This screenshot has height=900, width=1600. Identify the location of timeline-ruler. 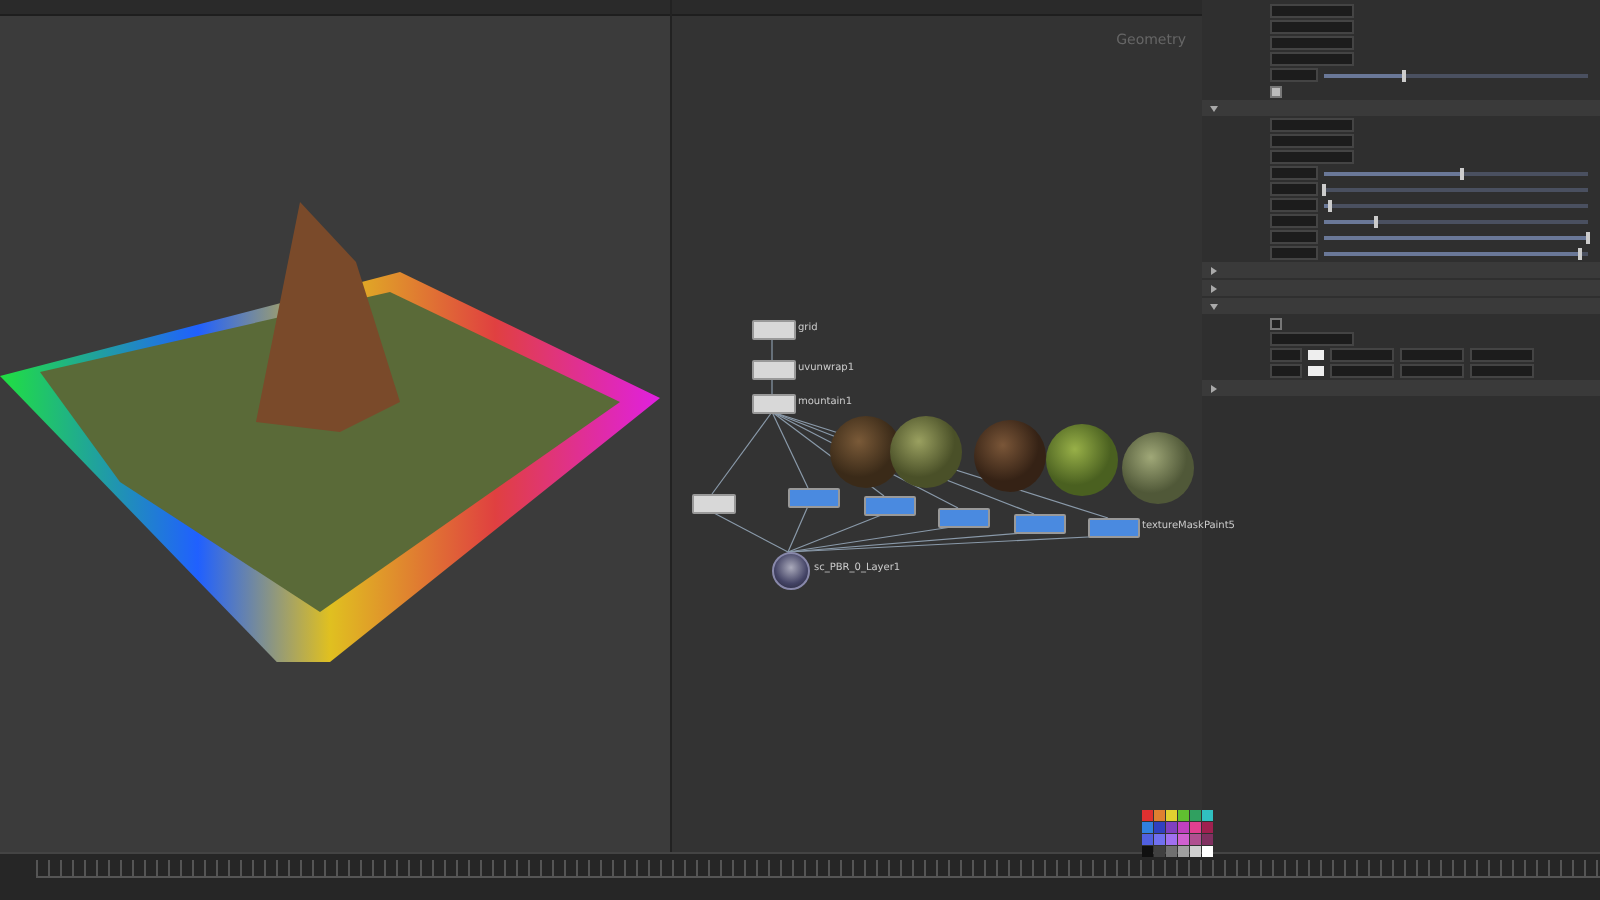
(818, 869).